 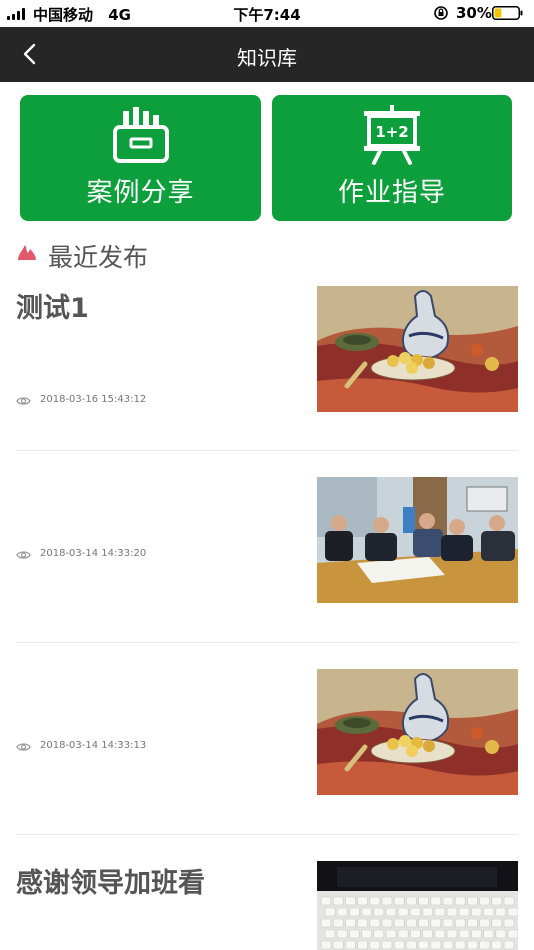 I want to click on article-title: 感谢领导加班看, so click(x=110, y=883).